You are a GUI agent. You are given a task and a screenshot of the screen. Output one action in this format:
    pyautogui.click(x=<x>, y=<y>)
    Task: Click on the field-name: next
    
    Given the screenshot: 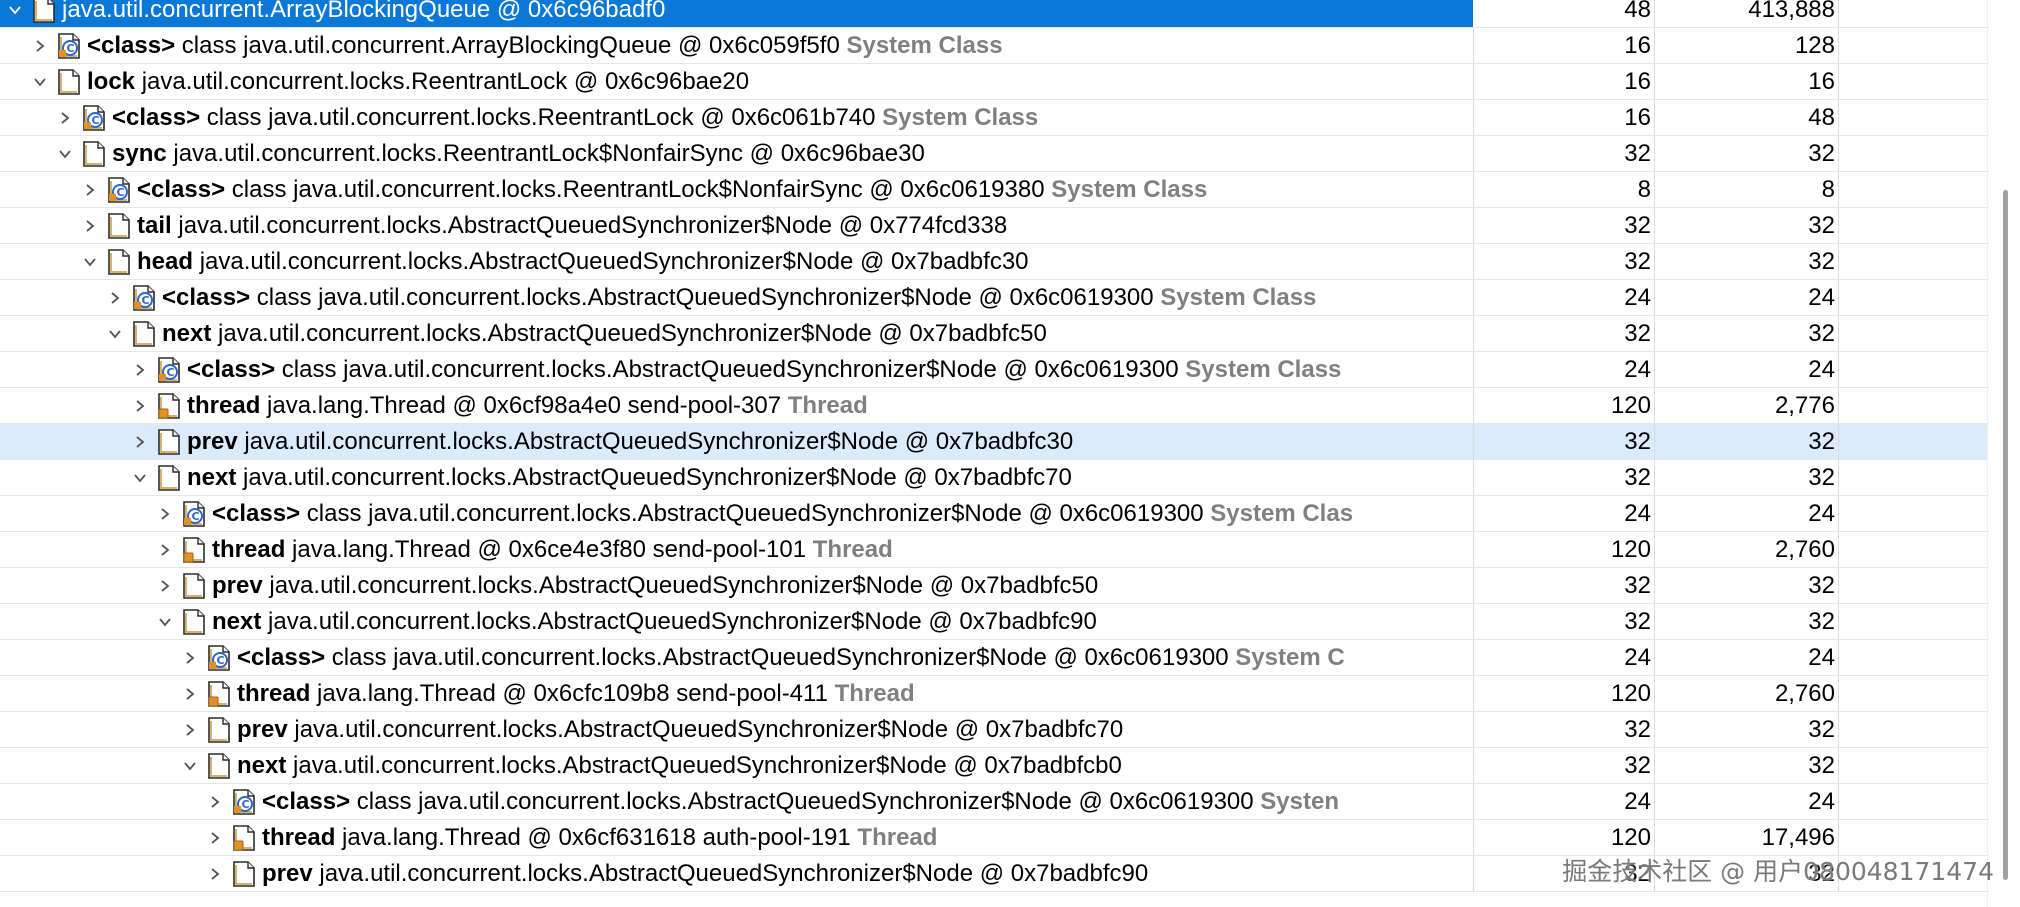 What is the action you would take?
    pyautogui.click(x=237, y=621)
    